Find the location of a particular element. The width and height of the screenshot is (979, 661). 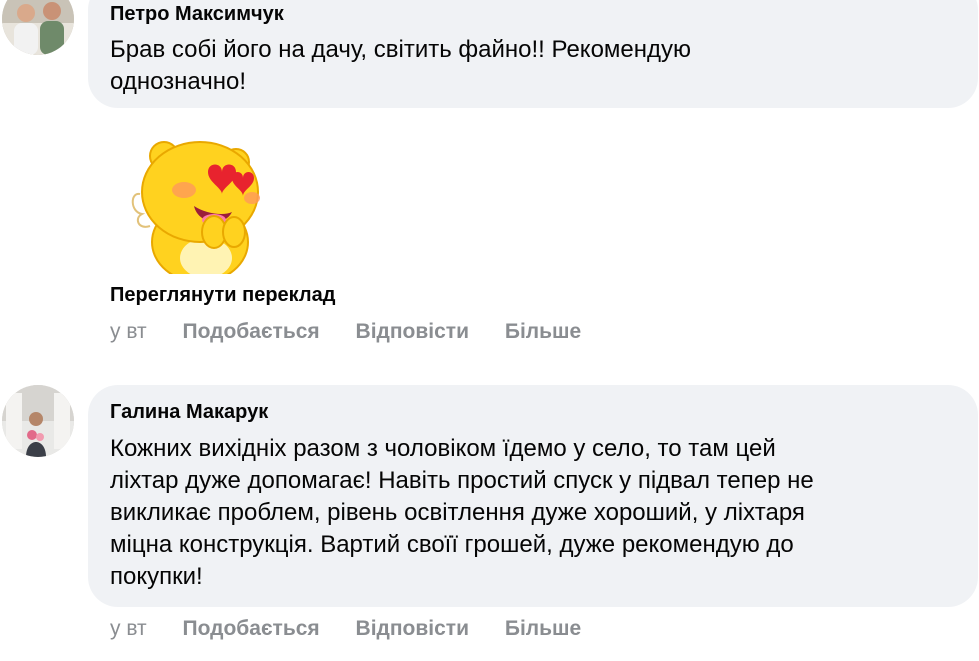

comment-text-line: покупки! is located at coordinates (156, 576).